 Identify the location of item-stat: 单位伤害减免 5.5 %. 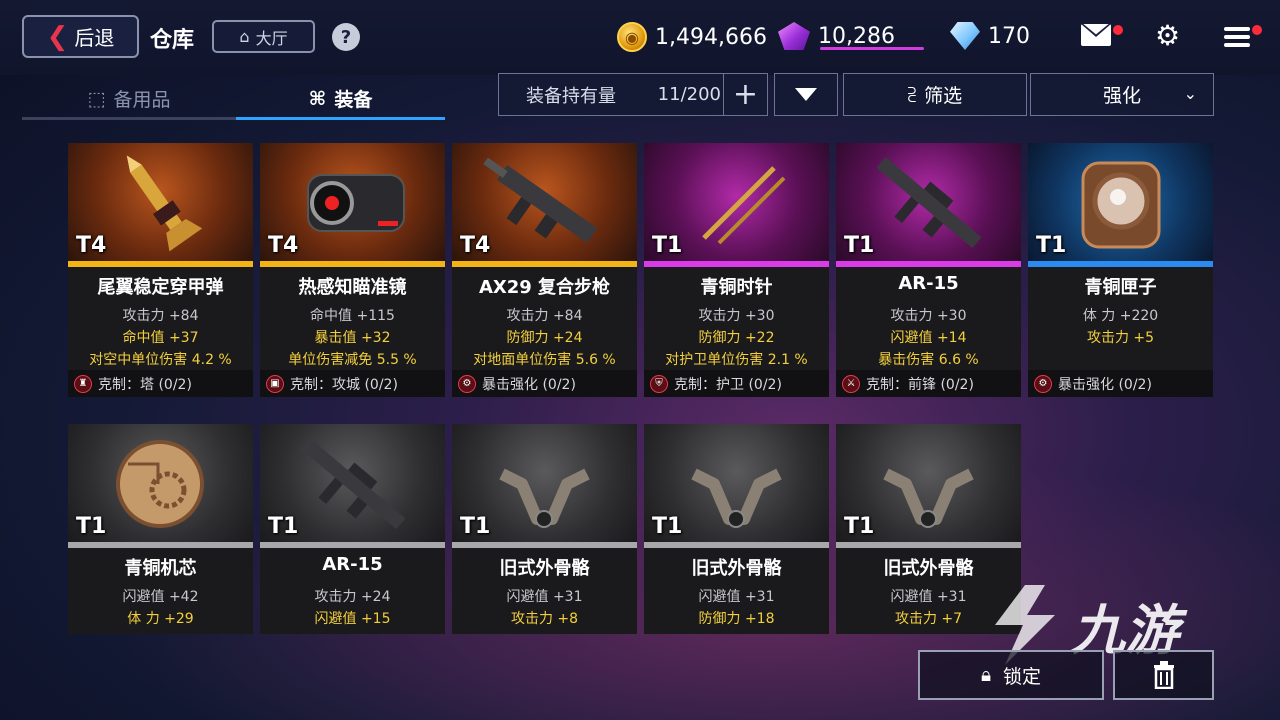
(352, 360).